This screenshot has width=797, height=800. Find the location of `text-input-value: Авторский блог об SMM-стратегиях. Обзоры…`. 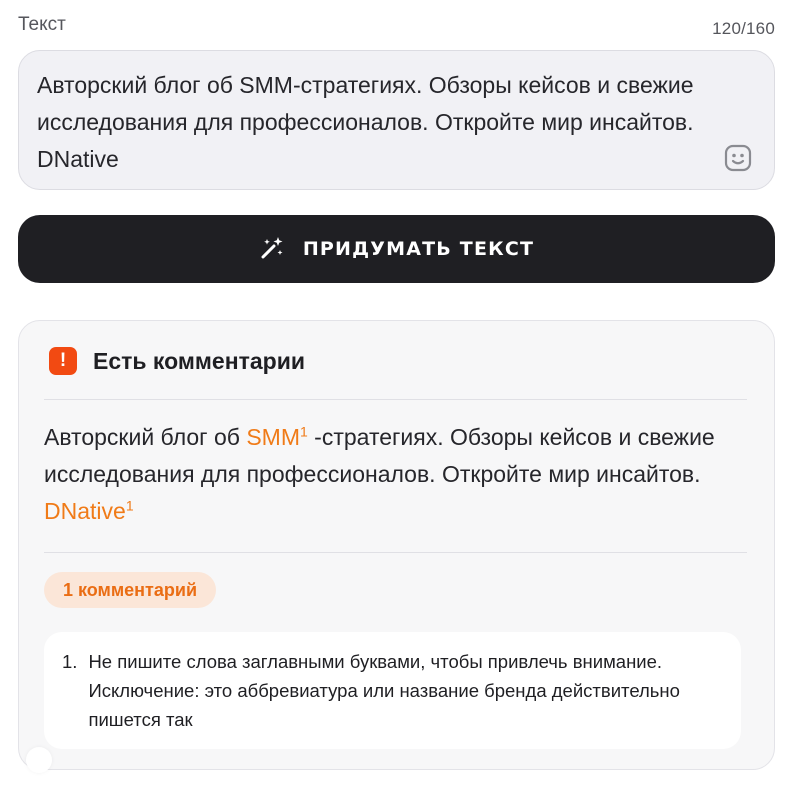

text-input-value: Авторский блог об SMM-стратегиях. Обзоры… is located at coordinates (375, 122).